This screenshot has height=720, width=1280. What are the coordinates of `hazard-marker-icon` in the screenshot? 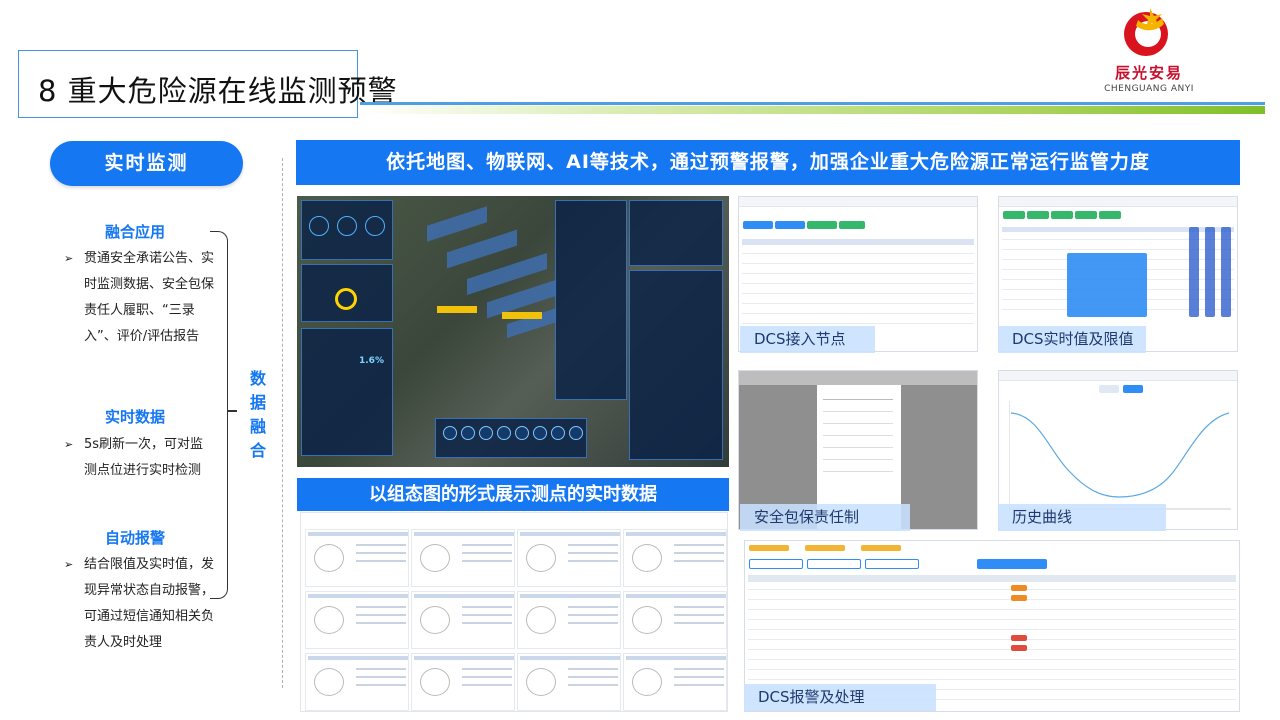 It's located at (346, 299).